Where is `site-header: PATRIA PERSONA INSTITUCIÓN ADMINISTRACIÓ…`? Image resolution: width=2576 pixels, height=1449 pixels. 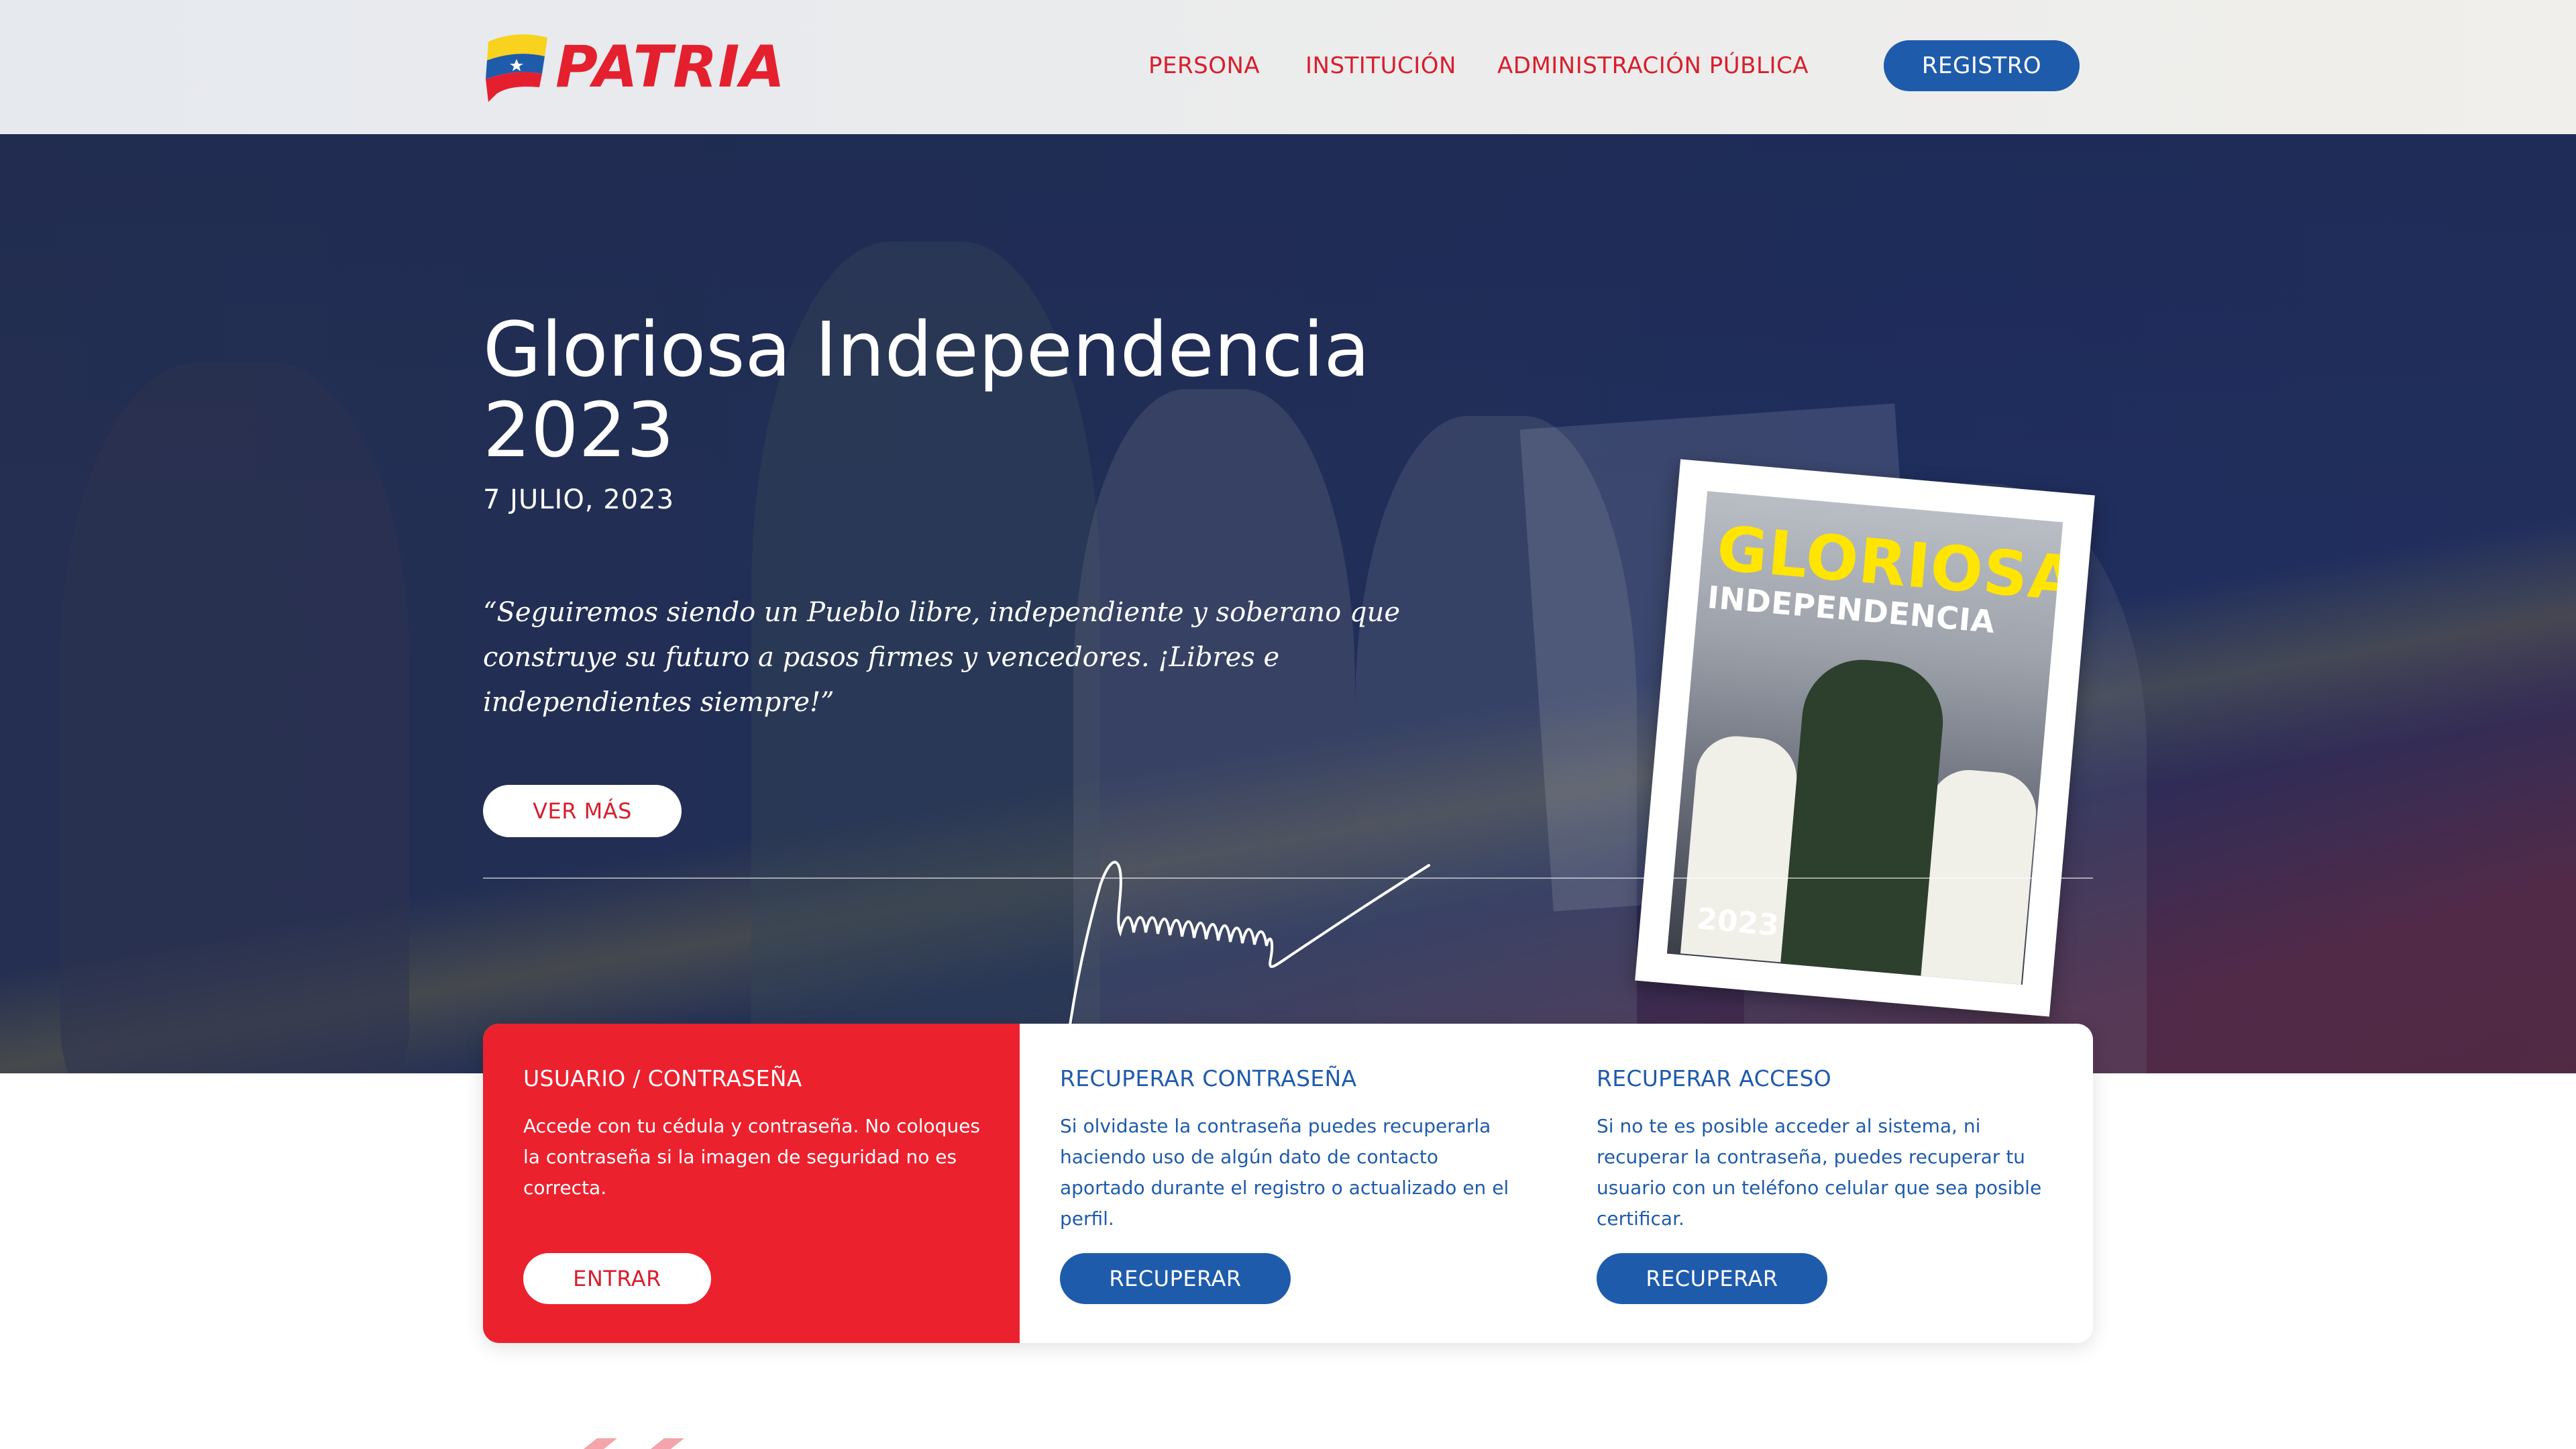
site-header: PATRIA PERSONA INSTITUCIÓN ADMINISTRACIÓ… is located at coordinates (1288, 67).